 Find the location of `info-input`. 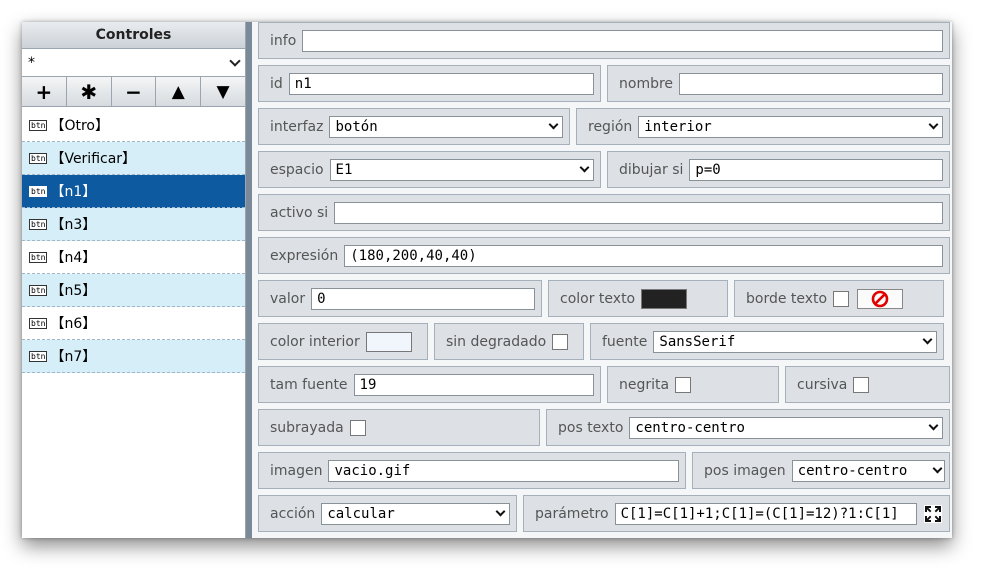

info-input is located at coordinates (622, 40).